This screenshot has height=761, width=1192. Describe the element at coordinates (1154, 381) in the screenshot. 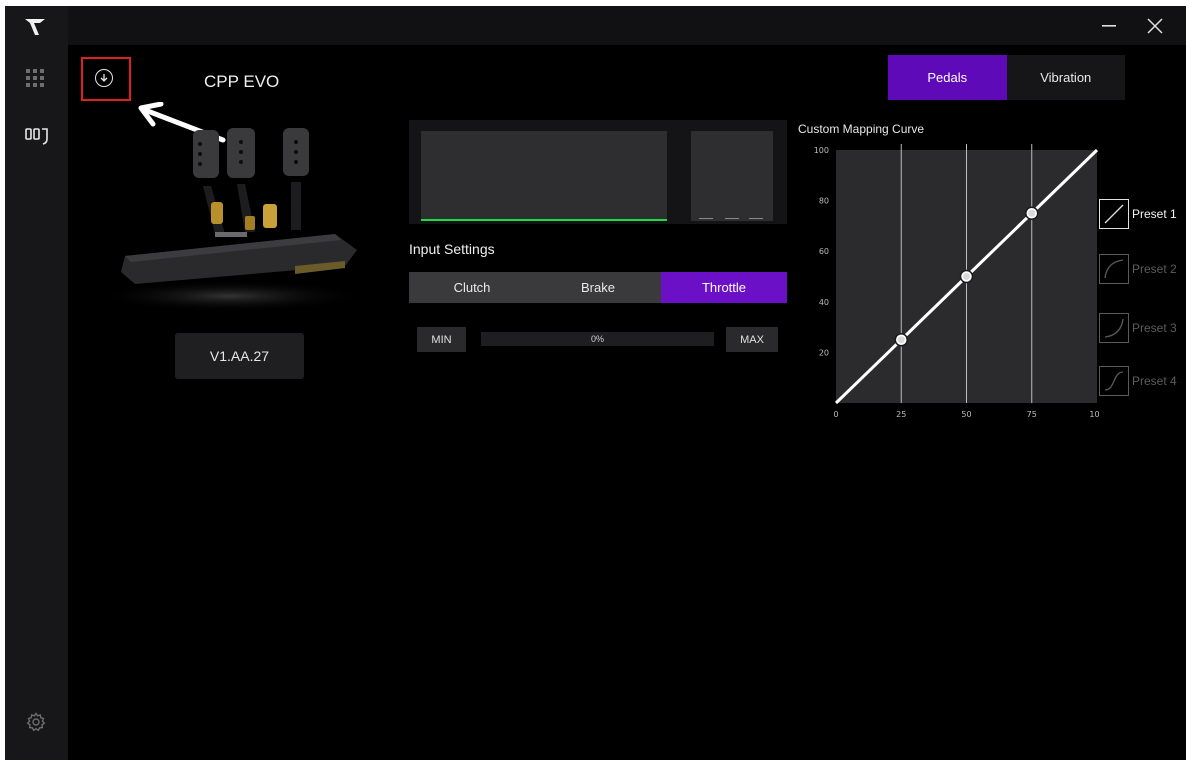

I see `preset-label: Preset 4` at that location.